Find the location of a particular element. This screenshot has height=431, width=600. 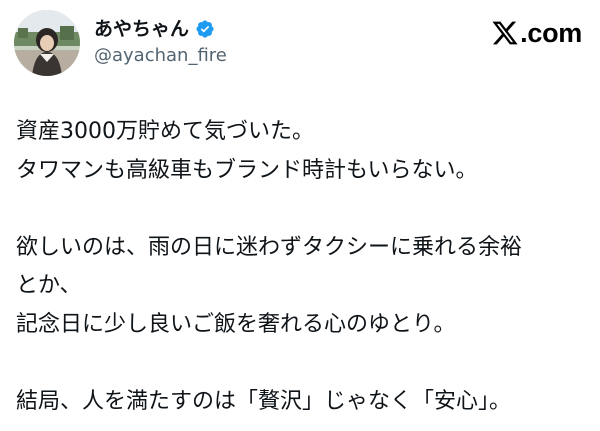

tweet-line: 欲しいのは、雨の日に迷わずタクシーに乗れる余裕 is located at coordinates (269, 247).